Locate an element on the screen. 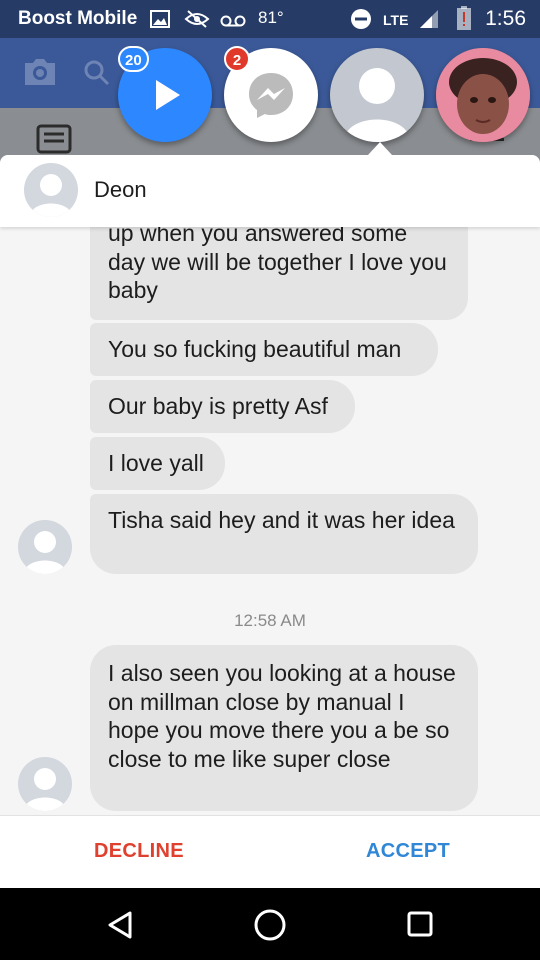 The height and width of the screenshot is (960, 540). video-badge: 20 is located at coordinates (133, 59).